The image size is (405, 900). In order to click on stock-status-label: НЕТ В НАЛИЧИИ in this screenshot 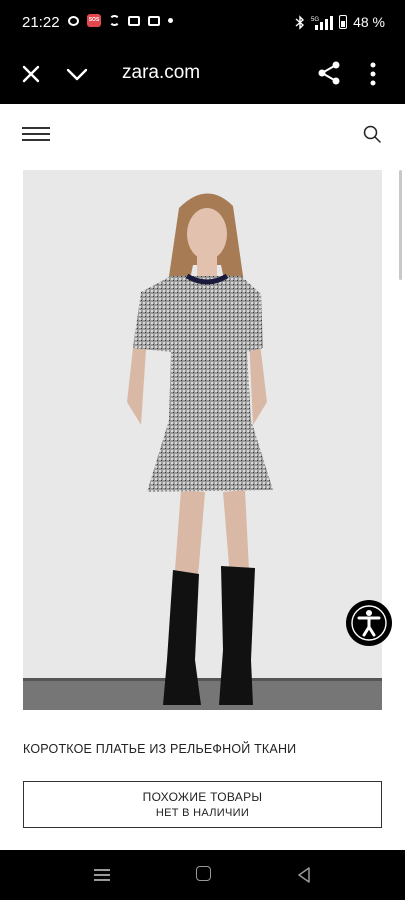, I will do `click(202, 813)`.